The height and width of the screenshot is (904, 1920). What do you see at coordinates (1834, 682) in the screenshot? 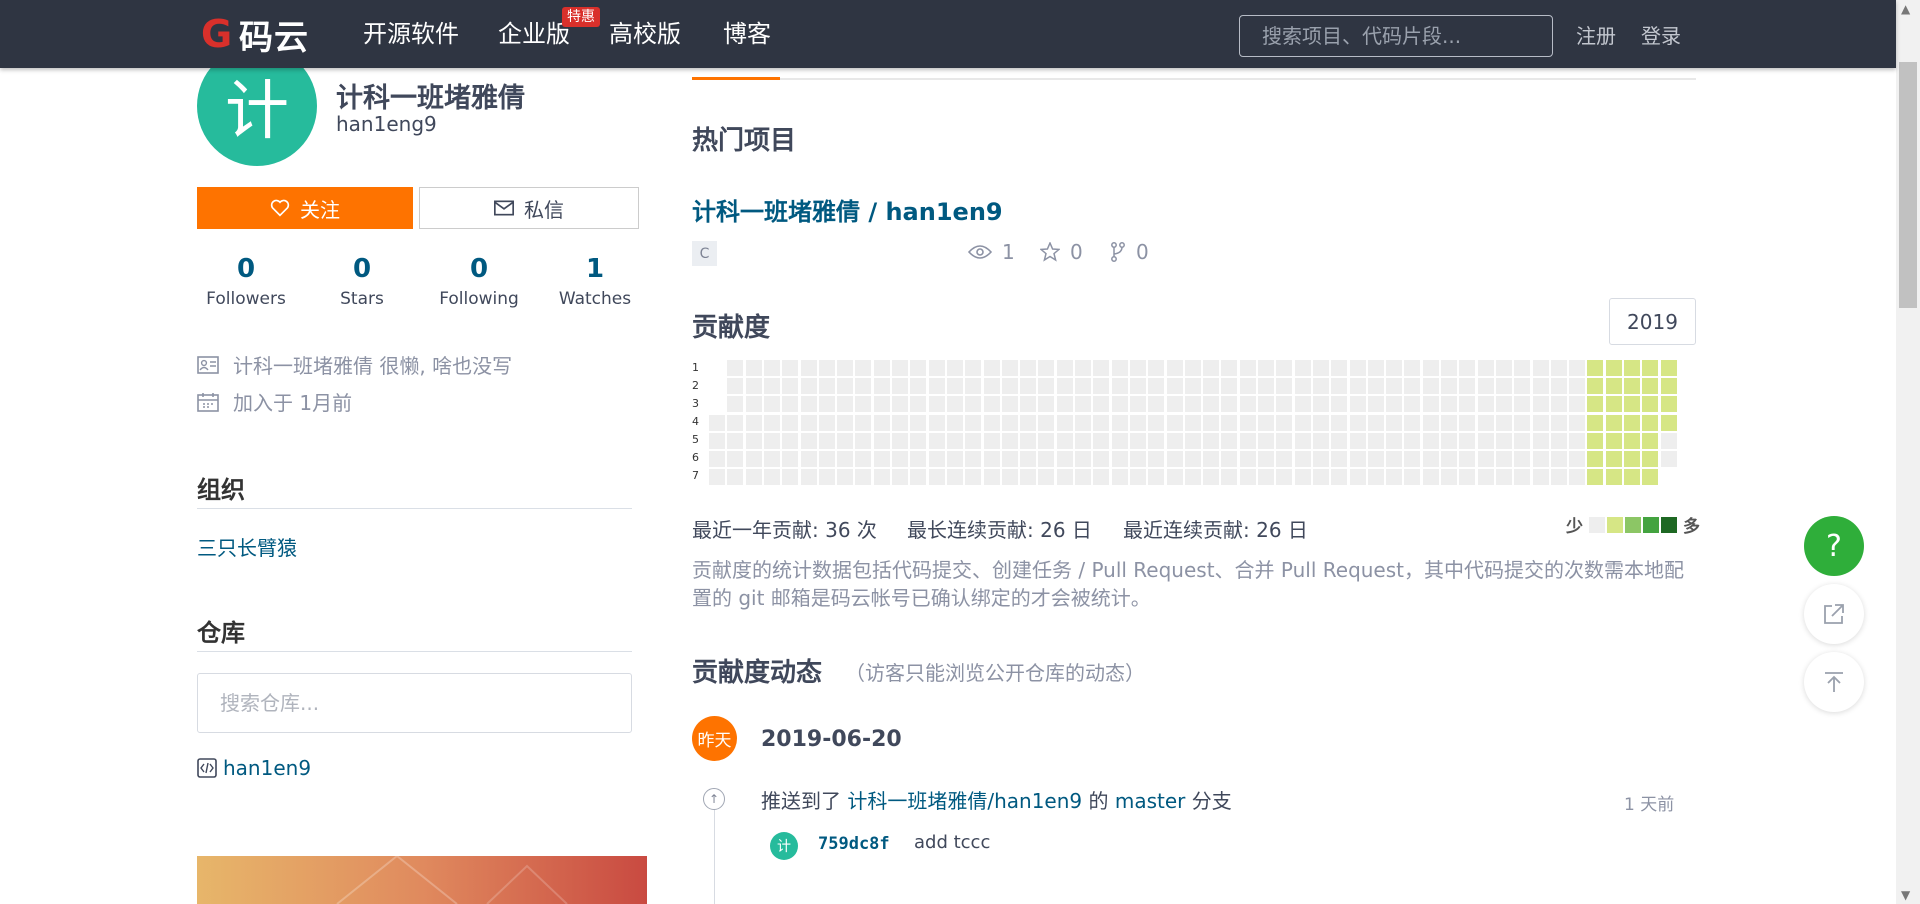
I see `back-to-top-button` at bounding box center [1834, 682].